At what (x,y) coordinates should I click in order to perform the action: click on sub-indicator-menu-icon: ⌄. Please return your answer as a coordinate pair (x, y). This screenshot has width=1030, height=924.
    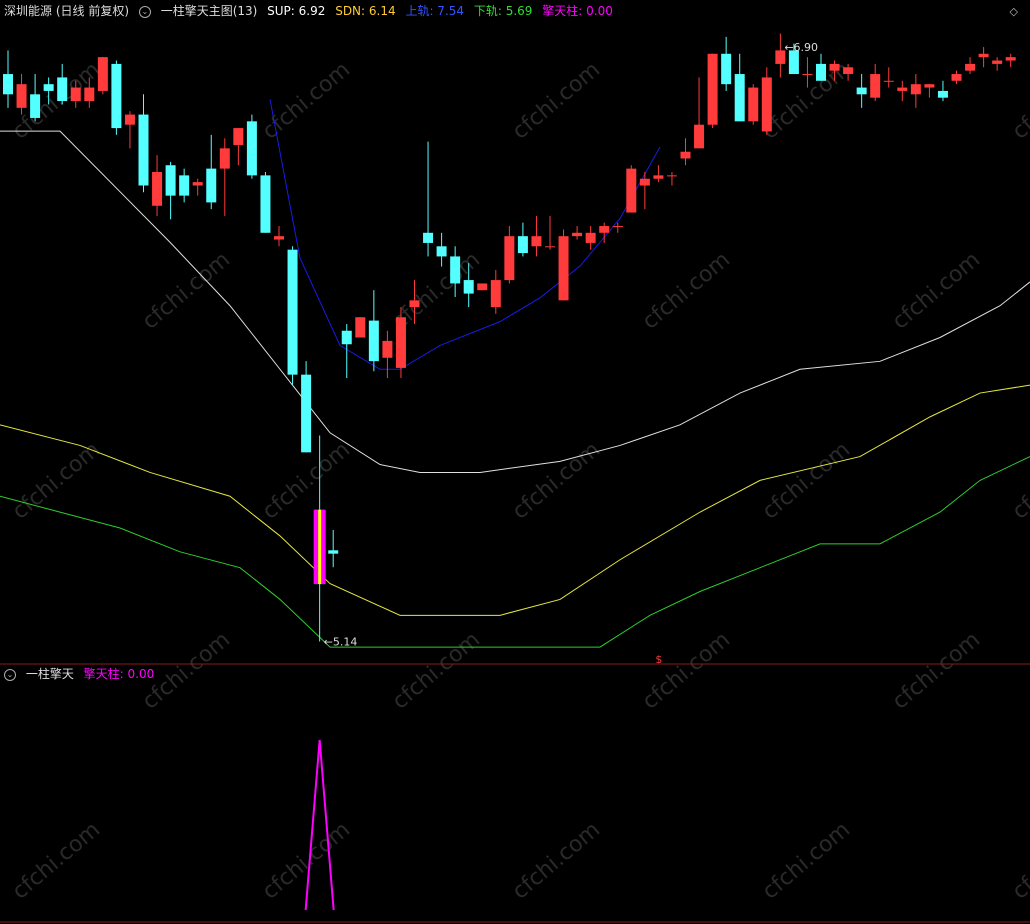
    Looking at the image, I should click on (10, 674).